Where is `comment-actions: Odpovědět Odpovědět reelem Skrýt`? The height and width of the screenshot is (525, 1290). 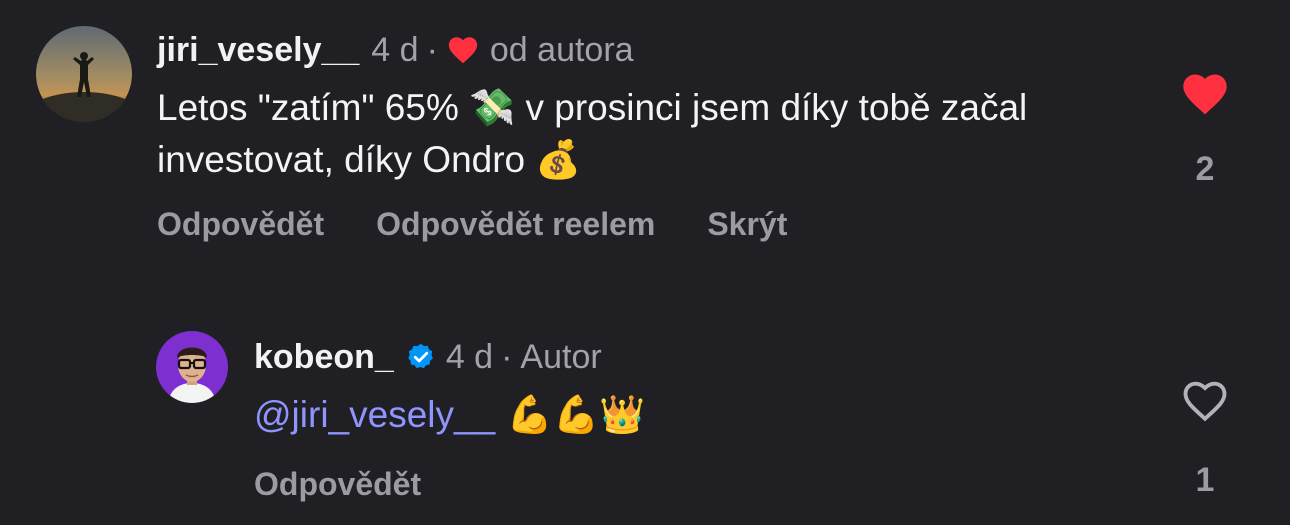 comment-actions: Odpovědět Odpovědět reelem Skrýt is located at coordinates (472, 224).